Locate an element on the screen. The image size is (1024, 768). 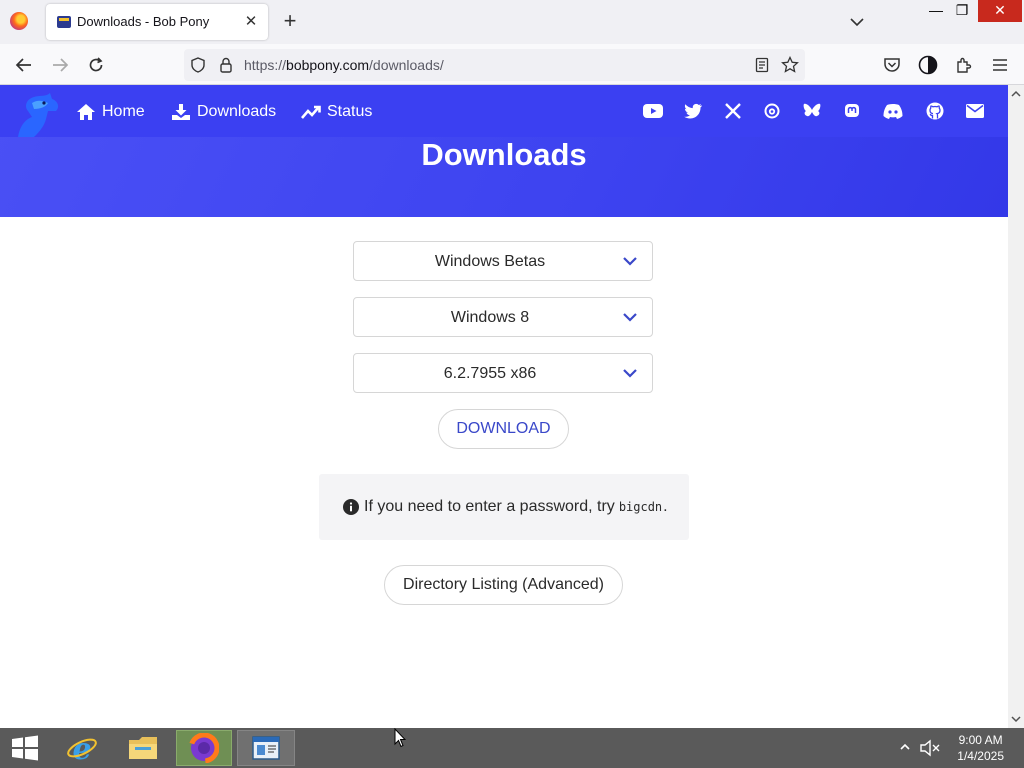
product-select: Windows 8 is located at coordinates (503, 317).